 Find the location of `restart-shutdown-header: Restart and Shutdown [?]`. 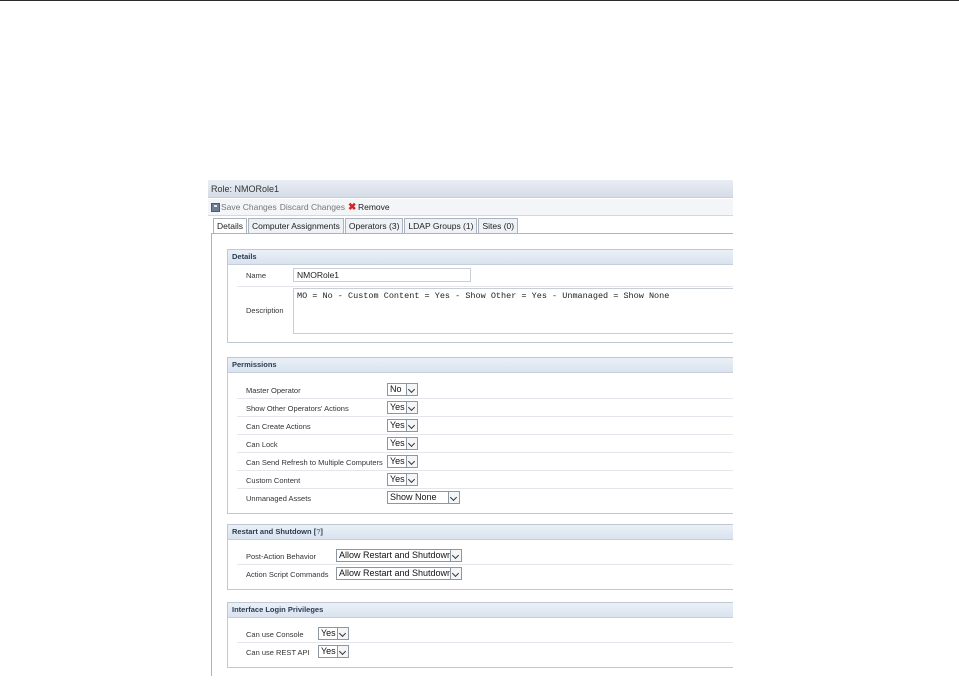

restart-shutdown-header: Restart and Shutdown [?] is located at coordinates (480, 532).